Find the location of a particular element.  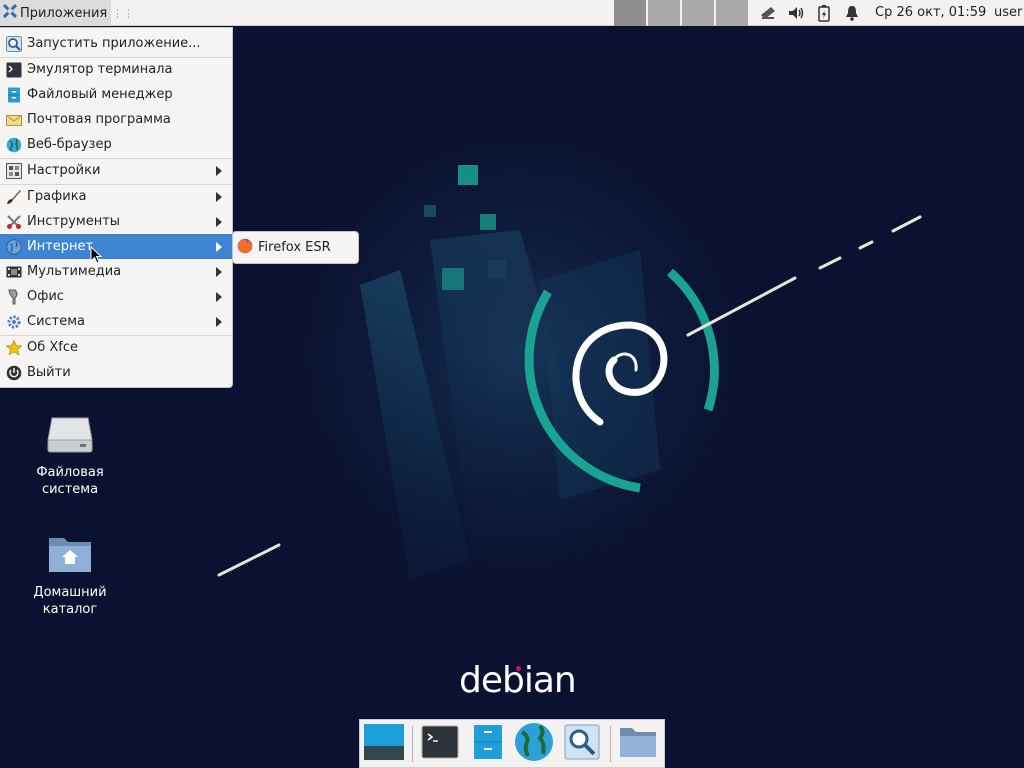

folder-icon is located at coordinates (638, 744).